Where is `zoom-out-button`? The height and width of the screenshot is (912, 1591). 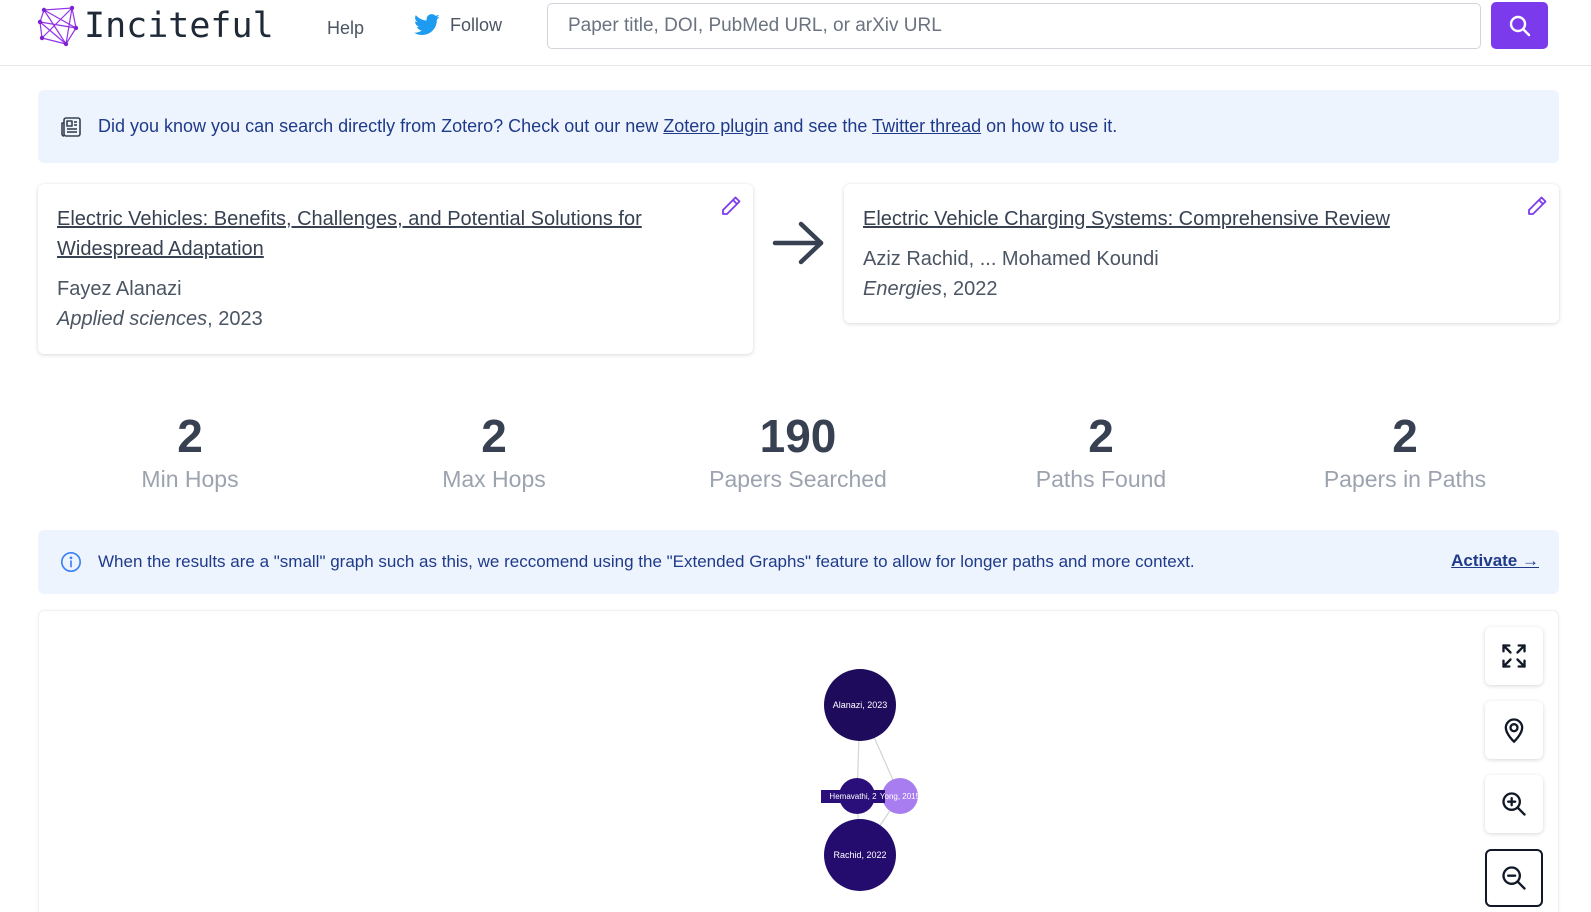 zoom-out-button is located at coordinates (1514, 878).